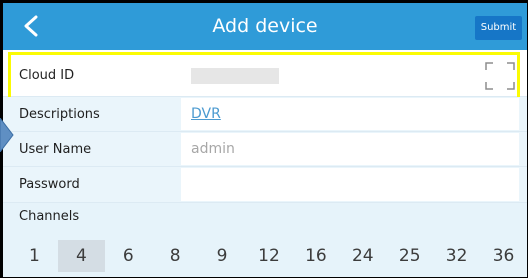  Describe the element at coordinates (34, 256) in the screenshot. I see `channel-option-1: 1` at that location.